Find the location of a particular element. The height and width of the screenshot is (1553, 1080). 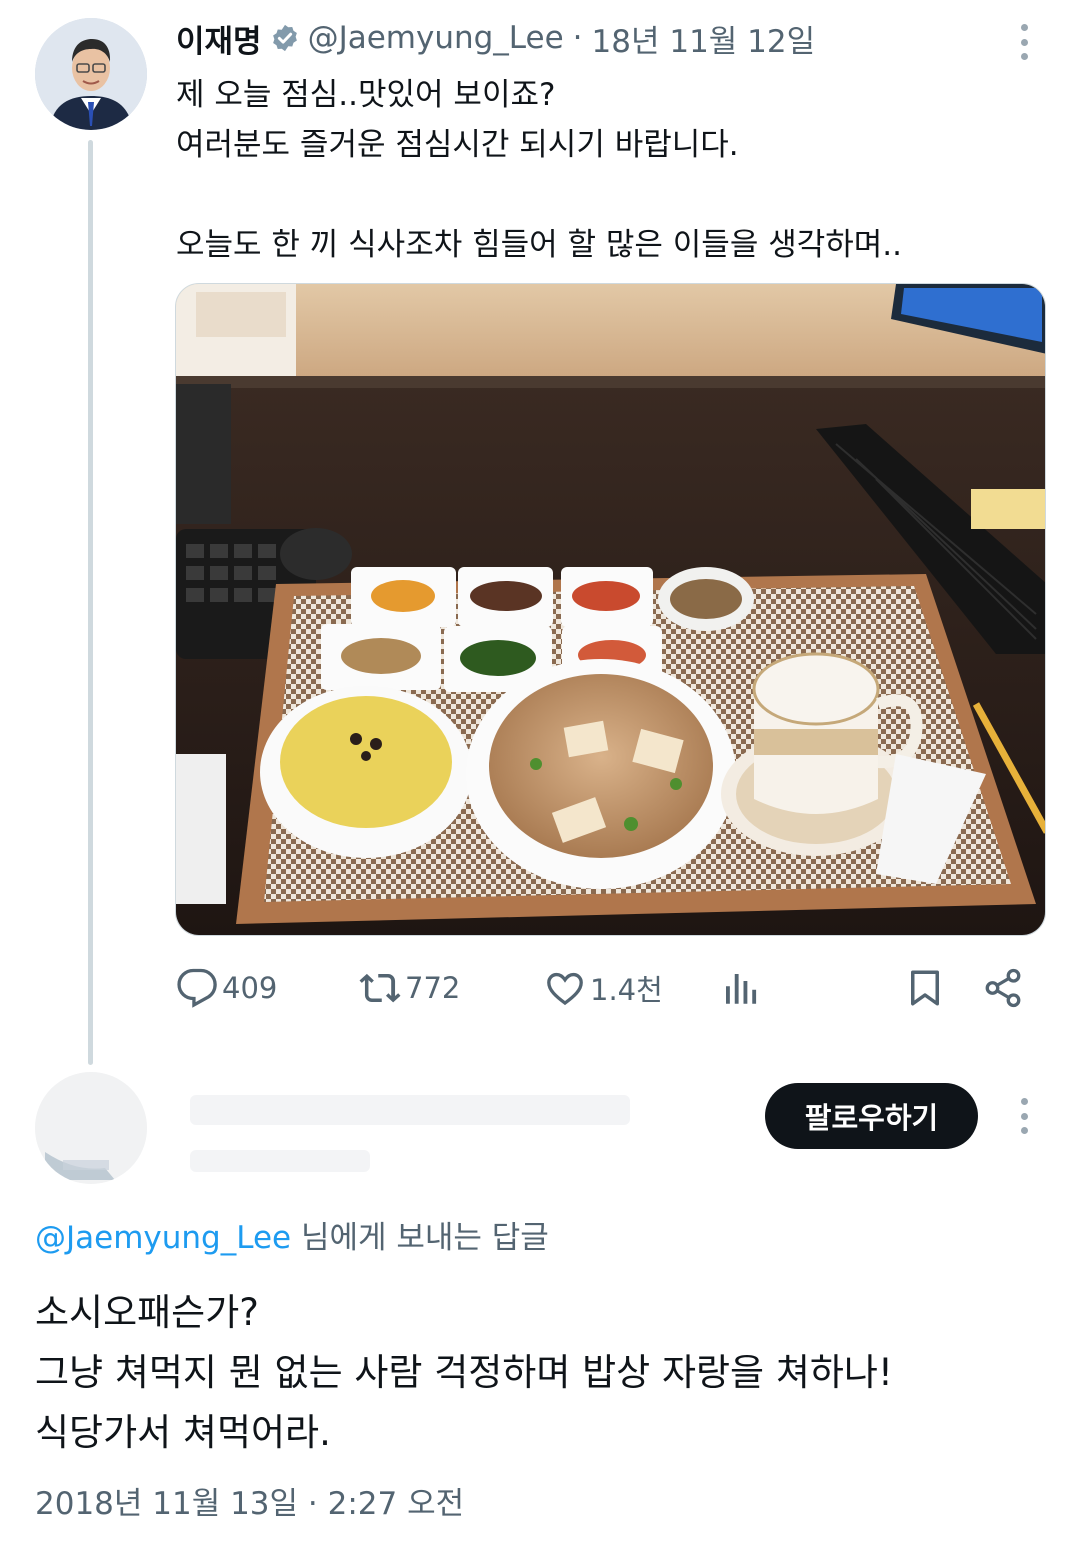

tweet-date: 18년 11월 12일 is located at coordinates (704, 38).